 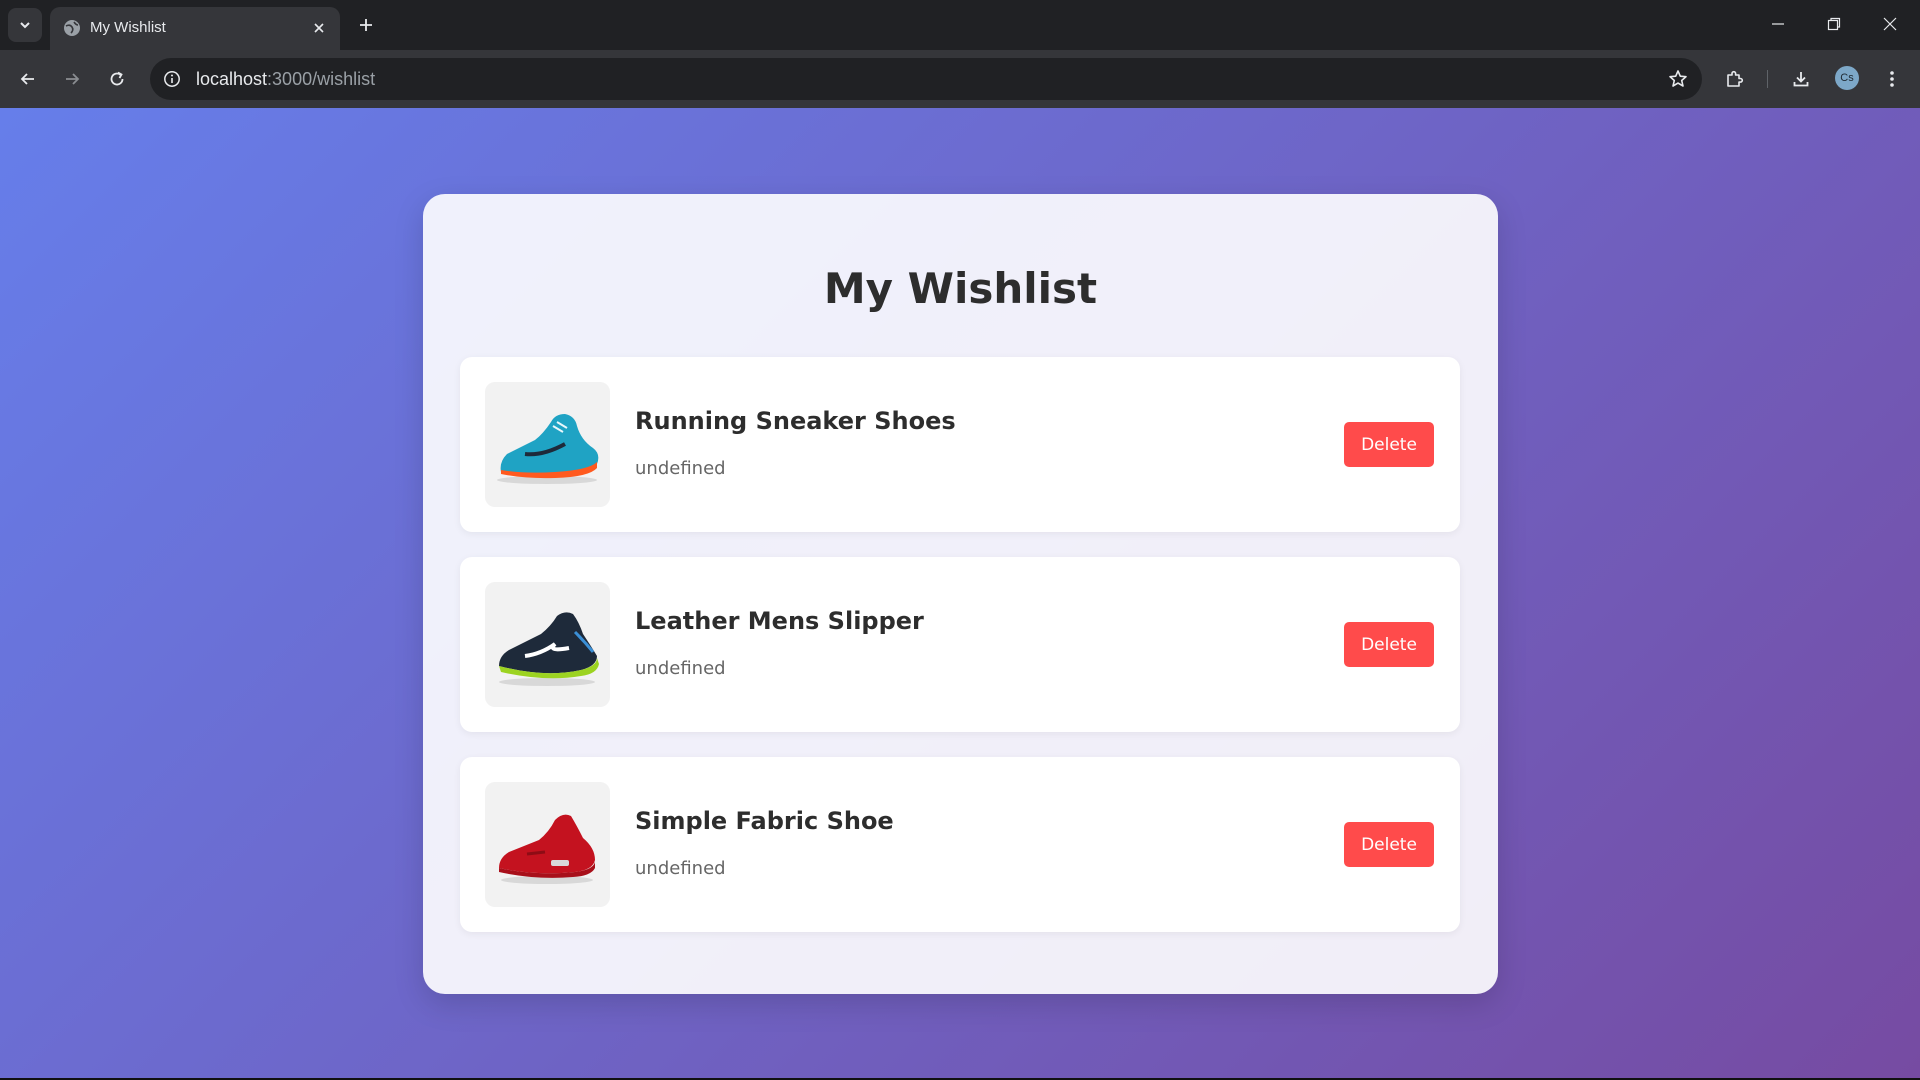 I want to click on url-path: :3000/wishlist, so click(x=321, y=79).